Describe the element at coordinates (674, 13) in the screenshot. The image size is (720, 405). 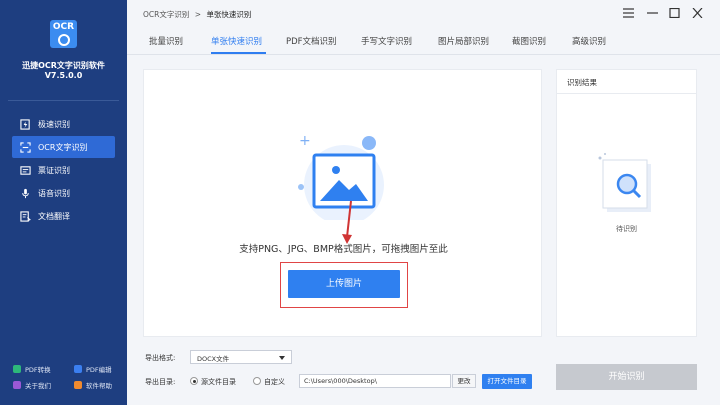
I see `maximize-icon` at that location.